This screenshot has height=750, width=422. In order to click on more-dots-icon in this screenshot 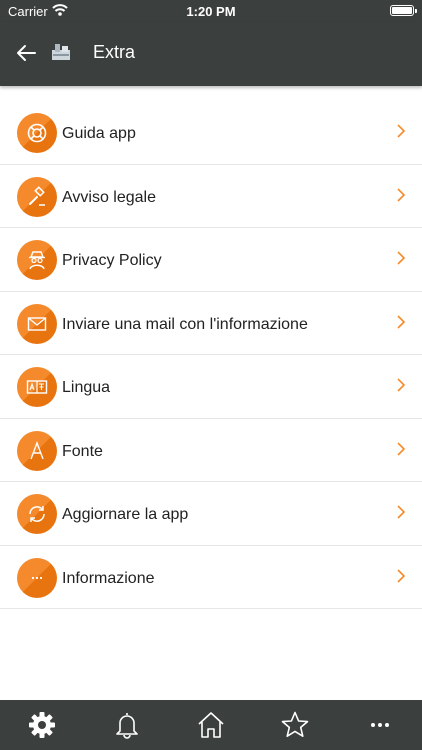, I will do `click(37, 577)`.